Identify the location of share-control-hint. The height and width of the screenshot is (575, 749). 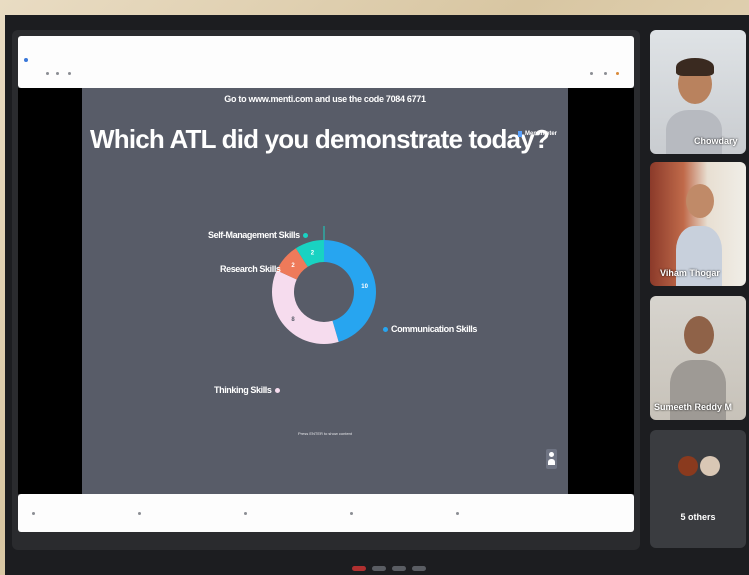
(399, 568).